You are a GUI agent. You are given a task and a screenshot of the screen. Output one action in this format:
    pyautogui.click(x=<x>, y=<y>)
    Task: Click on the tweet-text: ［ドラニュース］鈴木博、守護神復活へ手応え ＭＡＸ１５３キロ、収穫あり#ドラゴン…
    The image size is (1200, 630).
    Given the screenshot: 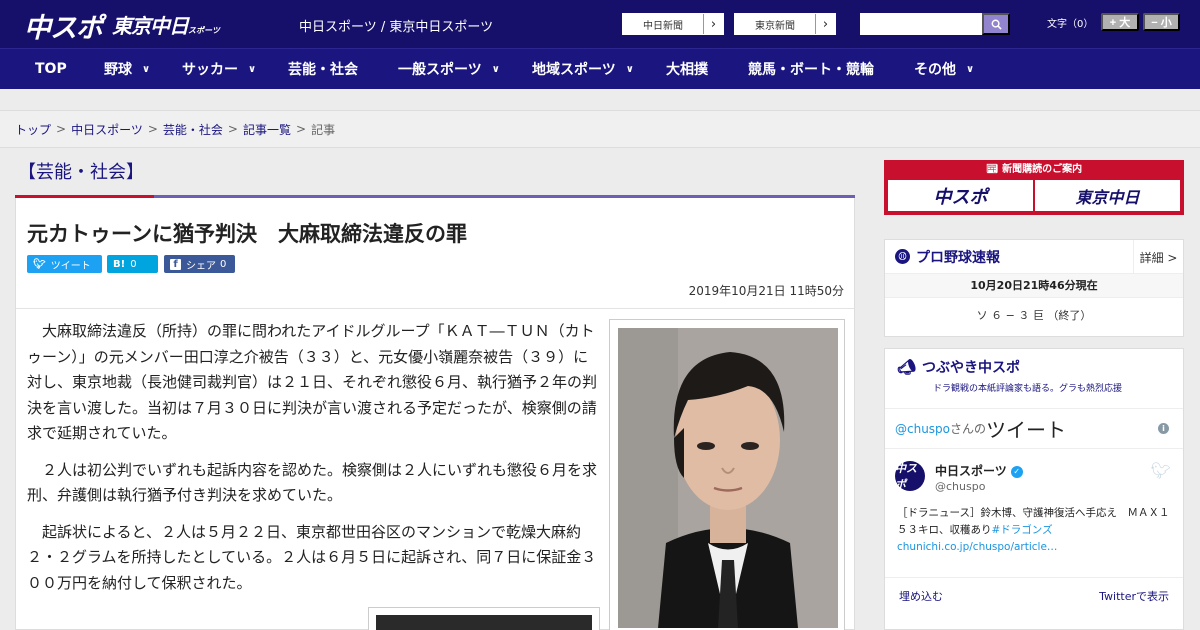 What is the action you would take?
    pyautogui.click(x=1034, y=530)
    